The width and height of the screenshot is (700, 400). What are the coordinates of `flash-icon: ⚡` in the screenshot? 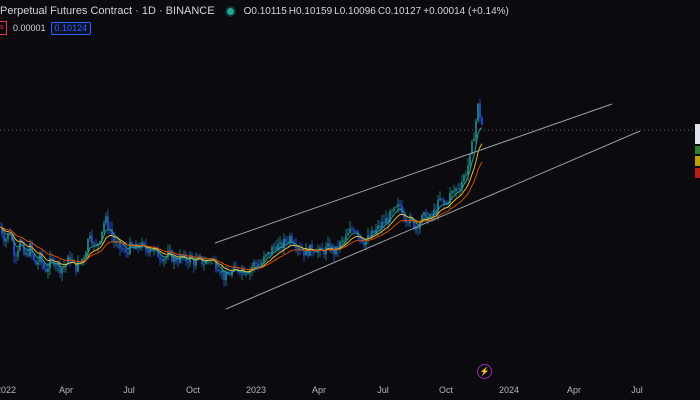 It's located at (484, 371).